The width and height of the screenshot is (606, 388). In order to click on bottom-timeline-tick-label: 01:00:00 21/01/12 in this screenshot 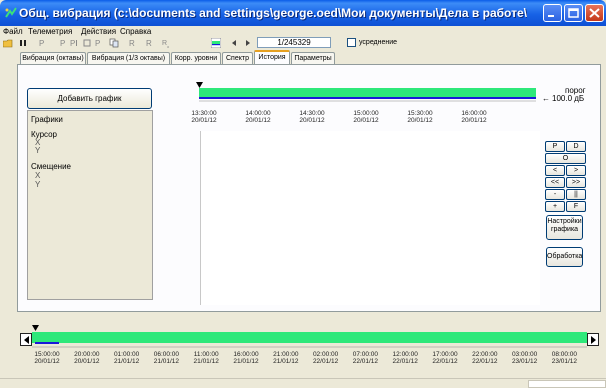, I will do `click(127, 358)`.